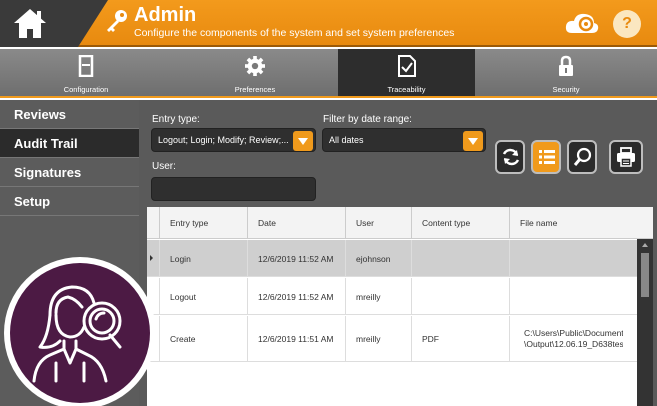  I want to click on tab-security: Security, so click(566, 72).